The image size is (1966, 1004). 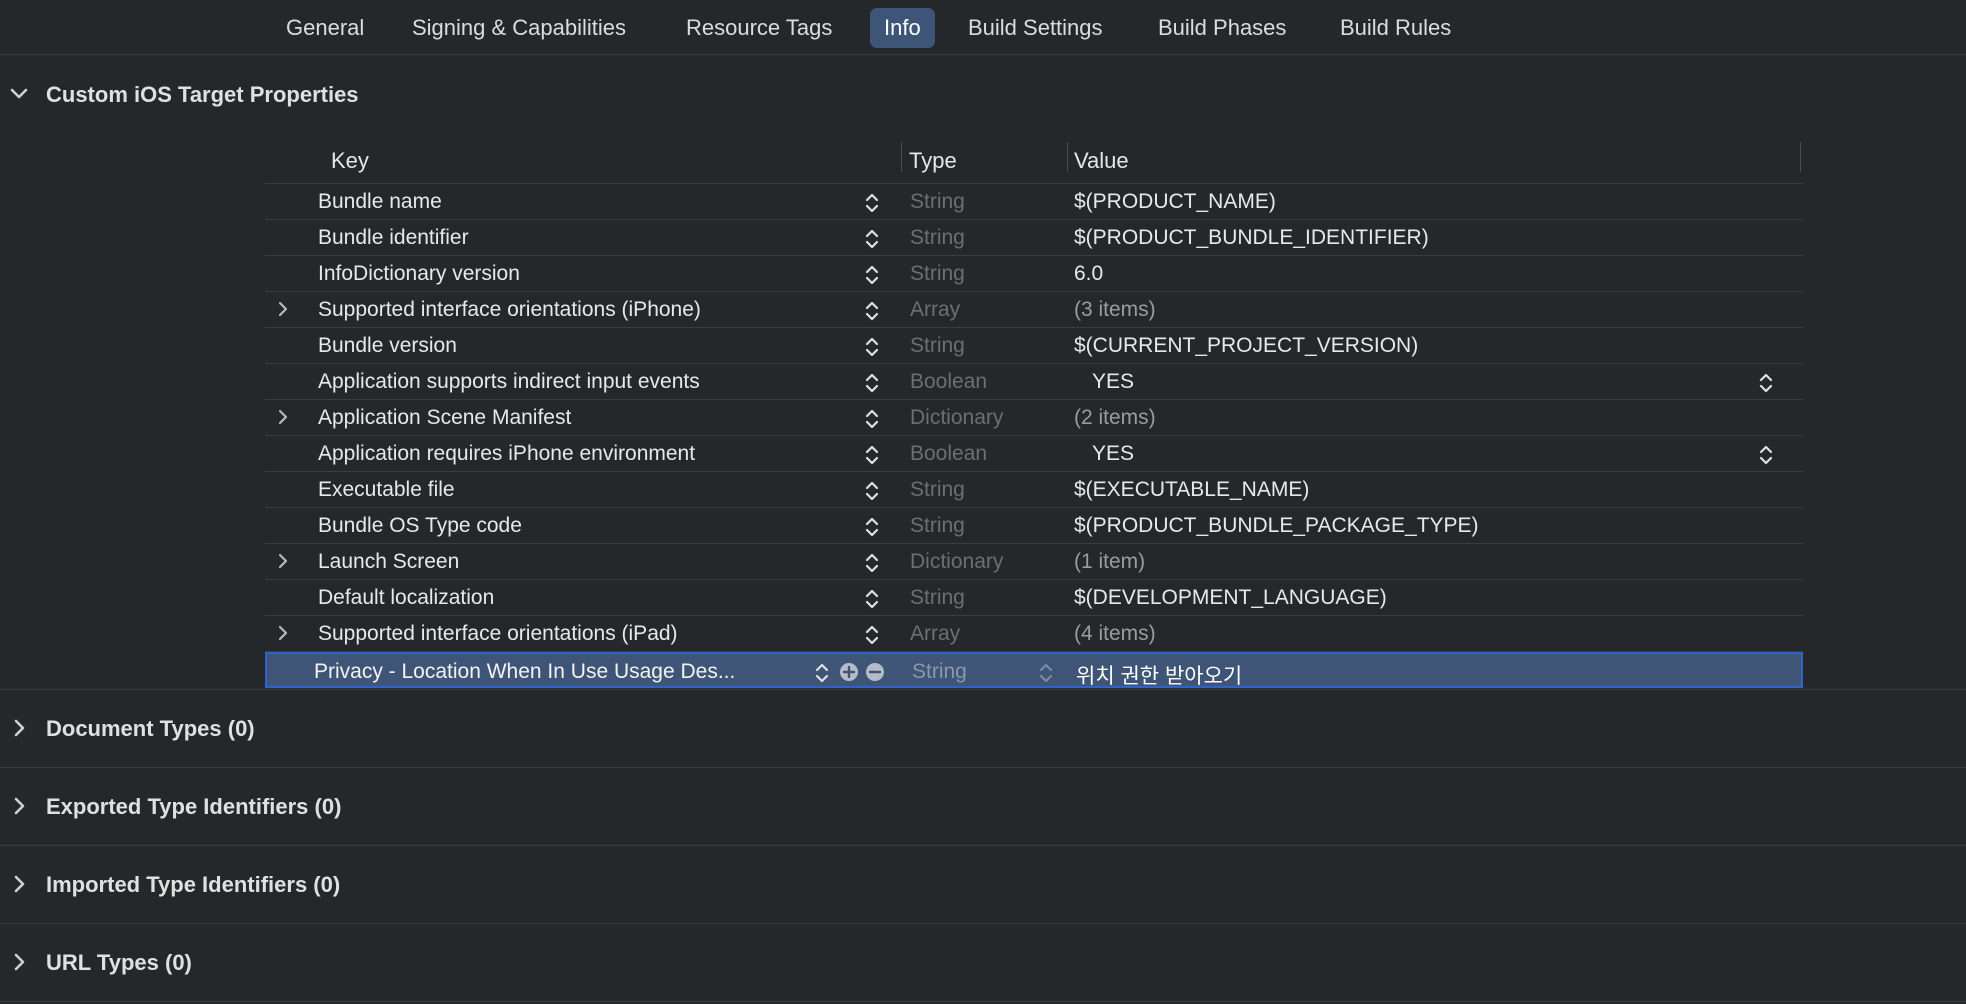 I want to click on tab-build-settings: Build Settings, so click(x=1035, y=28).